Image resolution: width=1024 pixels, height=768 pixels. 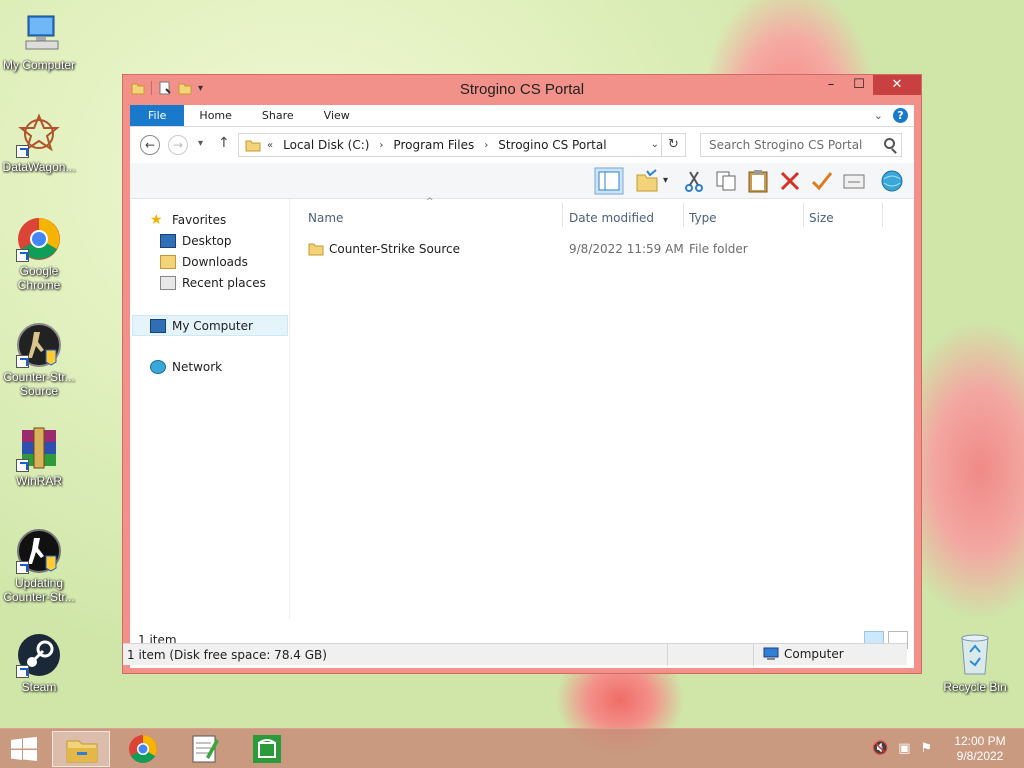 What do you see at coordinates (786, 145) in the screenshot?
I see `search-placeholder: Search Strogino CS Portal` at bounding box center [786, 145].